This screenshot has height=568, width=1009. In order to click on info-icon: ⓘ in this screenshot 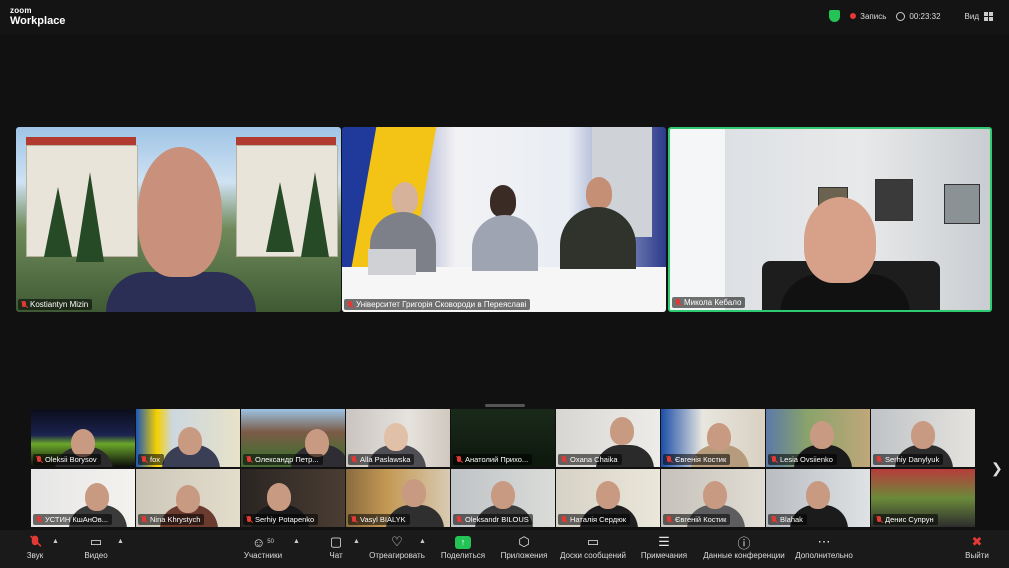, I will do `click(744, 543)`.